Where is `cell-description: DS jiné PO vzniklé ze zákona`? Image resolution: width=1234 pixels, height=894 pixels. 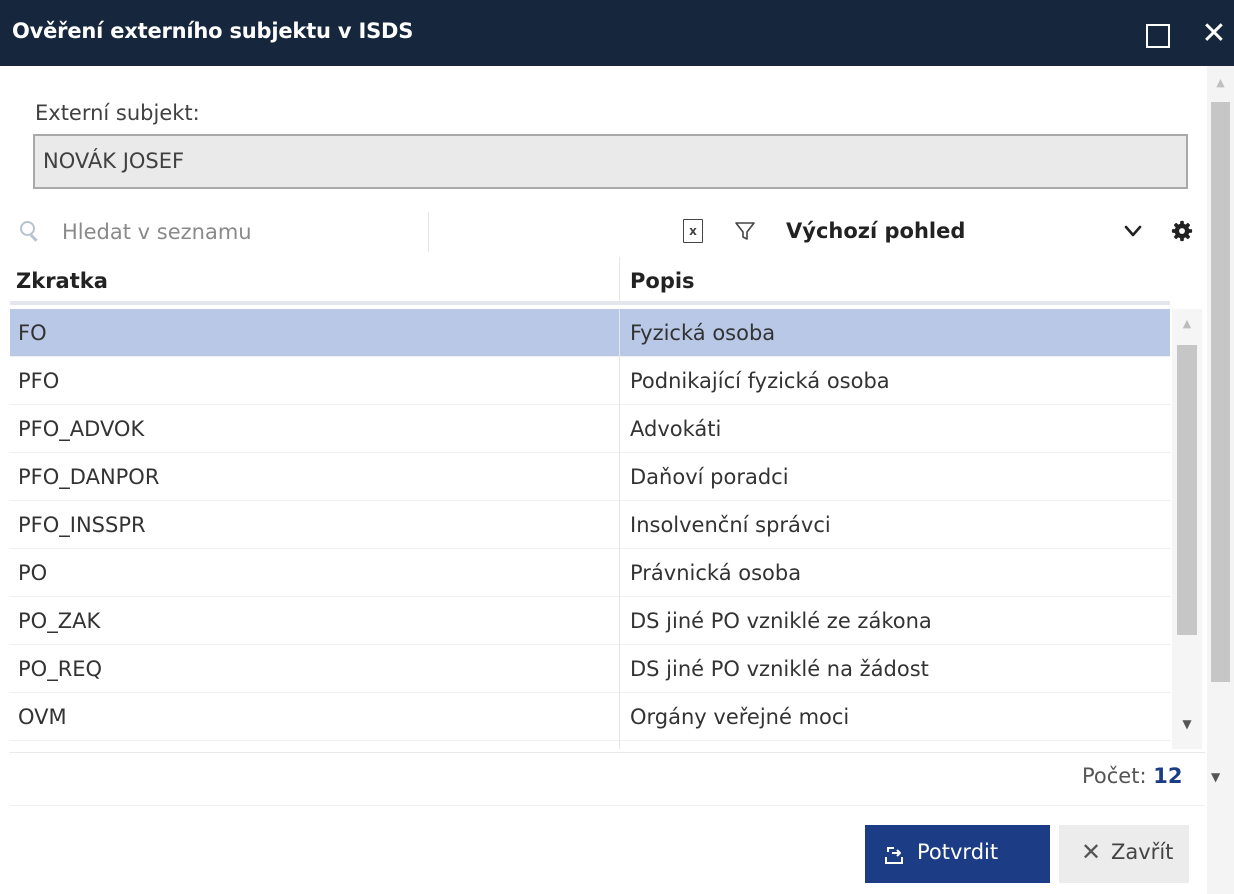
cell-description: DS jiné PO vzniklé ze zákona is located at coordinates (781, 621).